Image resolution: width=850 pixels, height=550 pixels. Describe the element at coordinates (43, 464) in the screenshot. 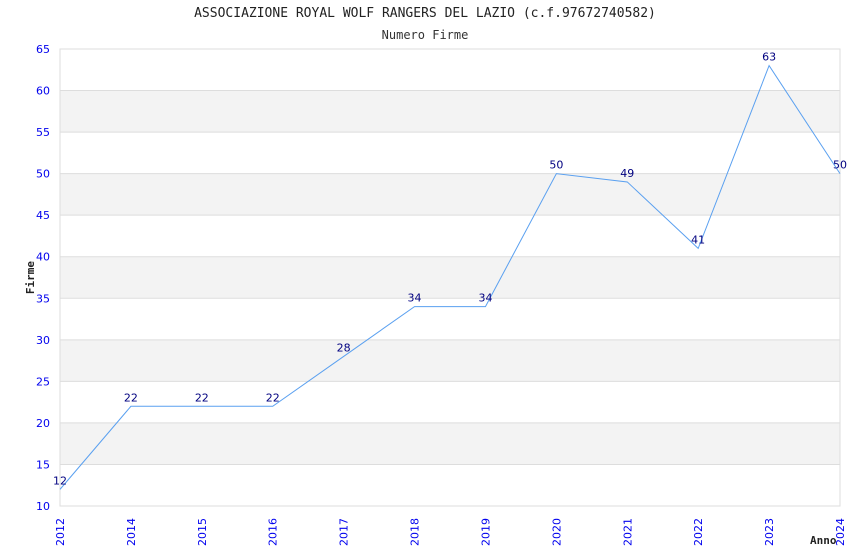

I see `y-tick-label: 15` at that location.